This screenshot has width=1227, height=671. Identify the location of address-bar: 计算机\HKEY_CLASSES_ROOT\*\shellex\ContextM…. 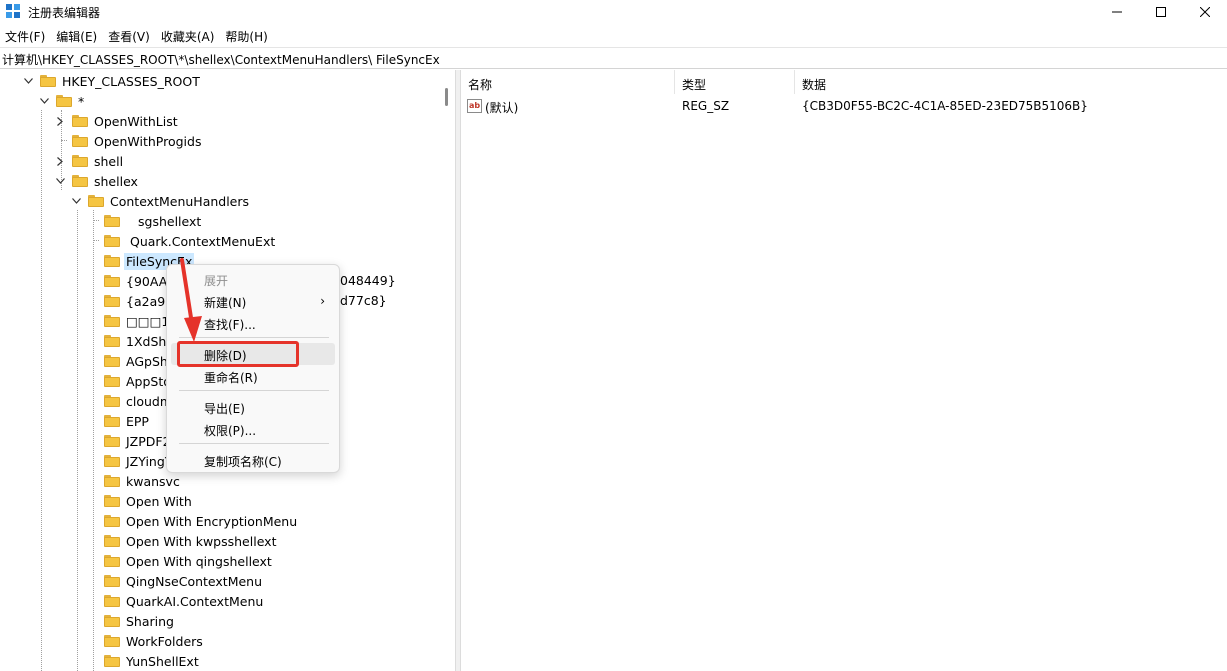
(613, 58).